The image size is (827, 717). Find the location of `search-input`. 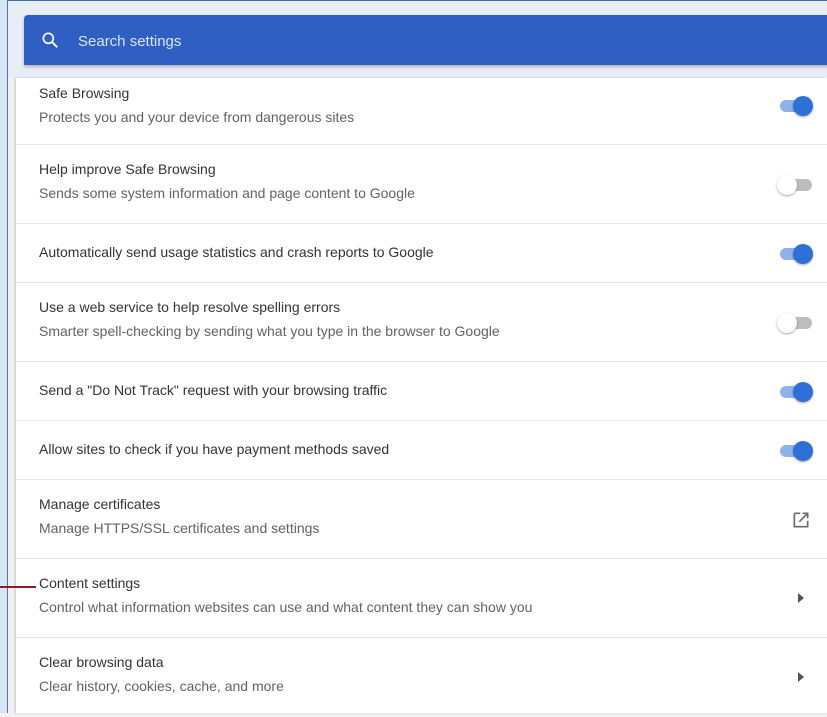

search-input is located at coordinates (438, 41).